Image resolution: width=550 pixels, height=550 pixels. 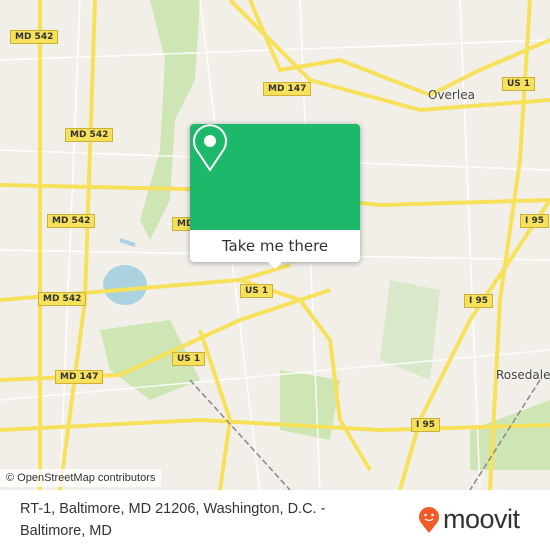 I want to click on attribution: © OpenStreetMap contributors, so click(x=81, y=478).